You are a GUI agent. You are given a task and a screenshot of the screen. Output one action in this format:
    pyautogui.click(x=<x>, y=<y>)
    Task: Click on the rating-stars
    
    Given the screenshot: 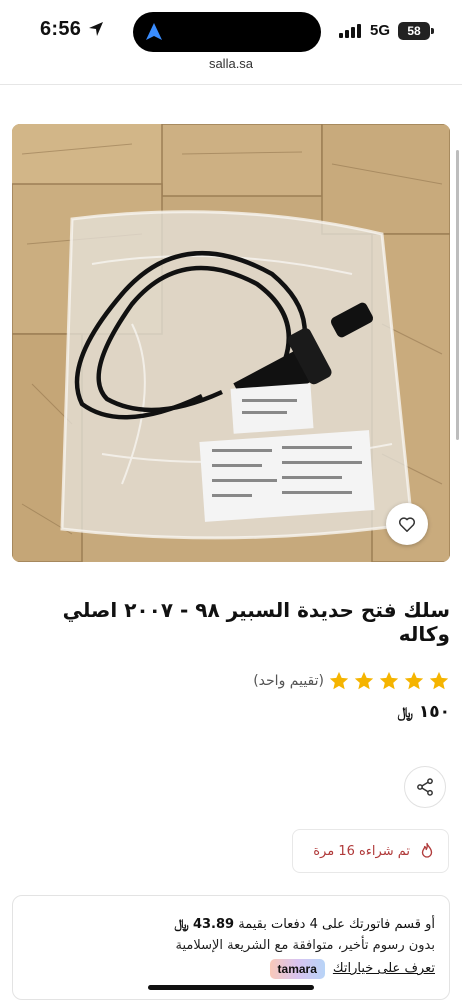 What is the action you would take?
    pyautogui.click(x=389, y=681)
    